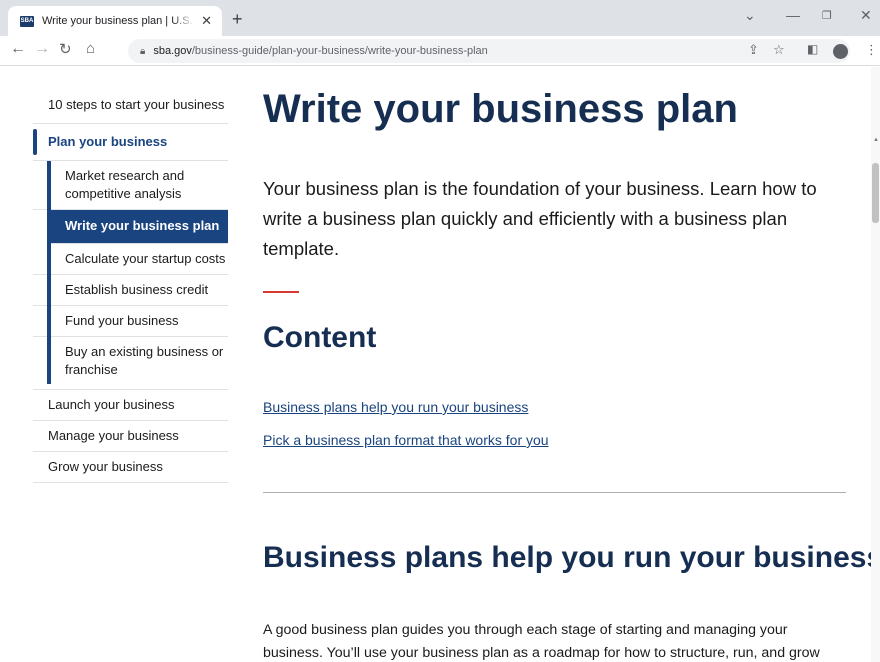  What do you see at coordinates (90, 48) in the screenshot?
I see `home-icon: ⌂` at bounding box center [90, 48].